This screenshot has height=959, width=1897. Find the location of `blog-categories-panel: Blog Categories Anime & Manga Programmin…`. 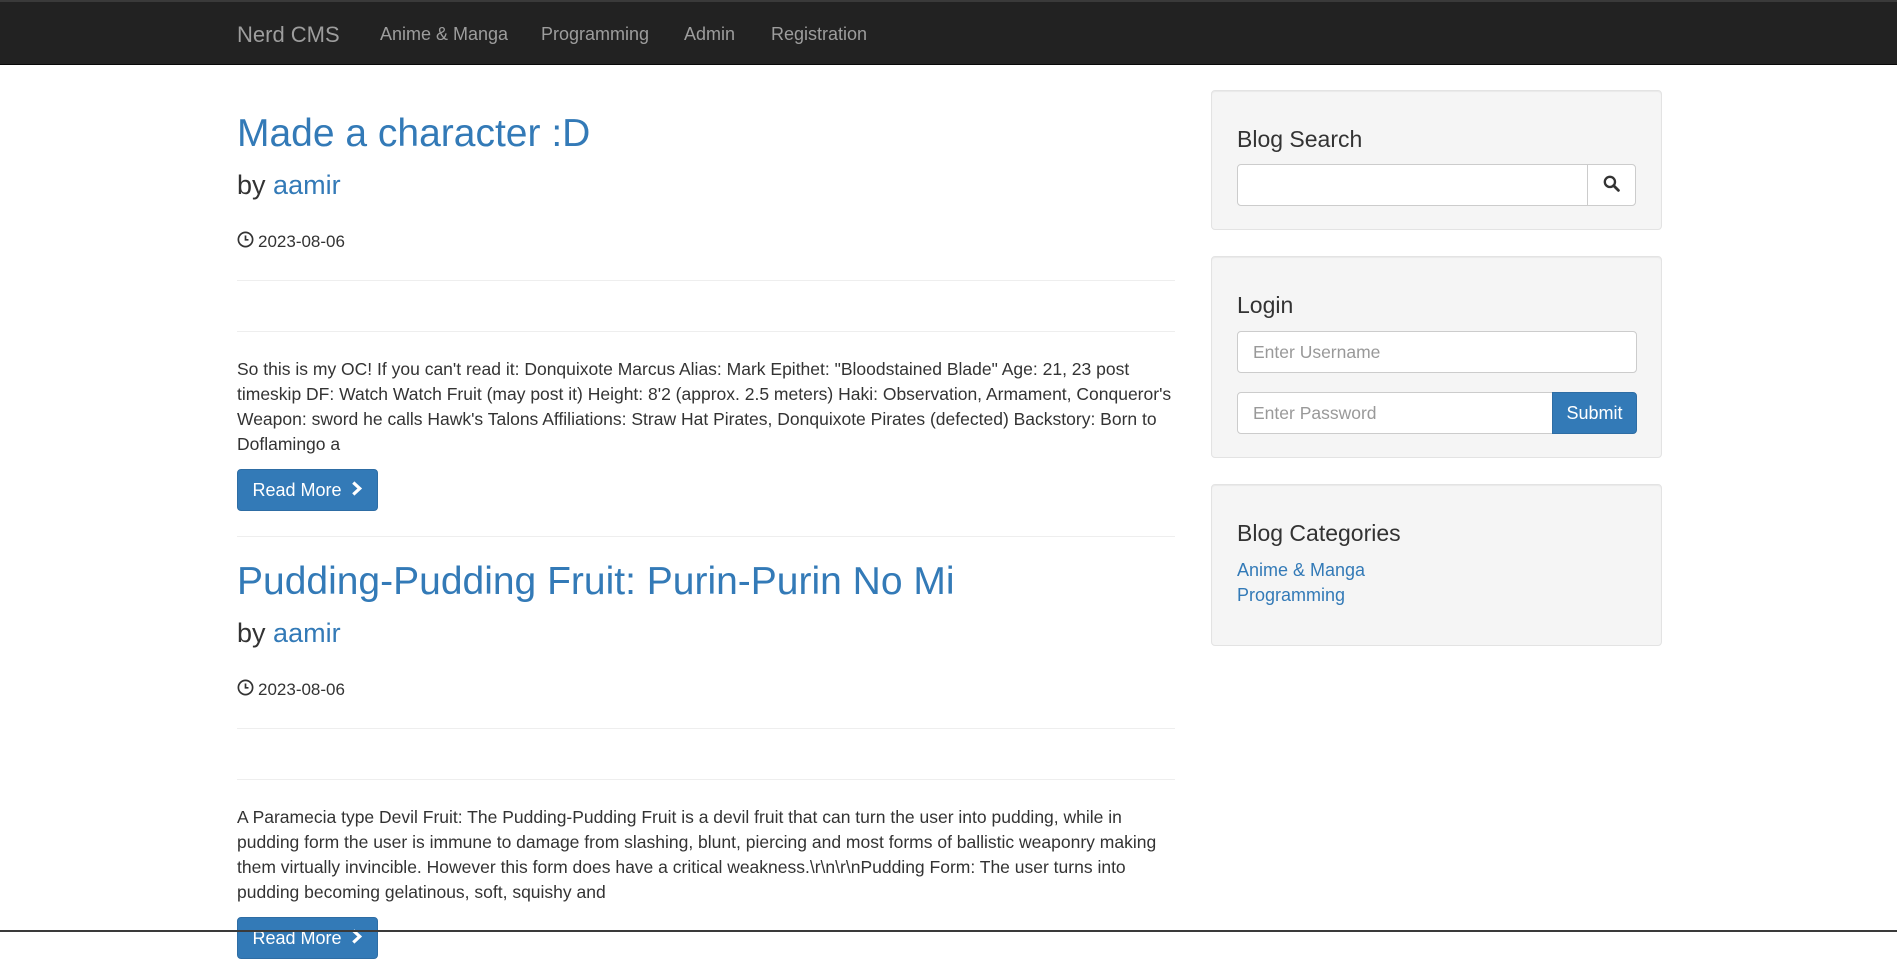

blog-categories-panel: Blog Categories Anime & Manga Programmin… is located at coordinates (1436, 565).